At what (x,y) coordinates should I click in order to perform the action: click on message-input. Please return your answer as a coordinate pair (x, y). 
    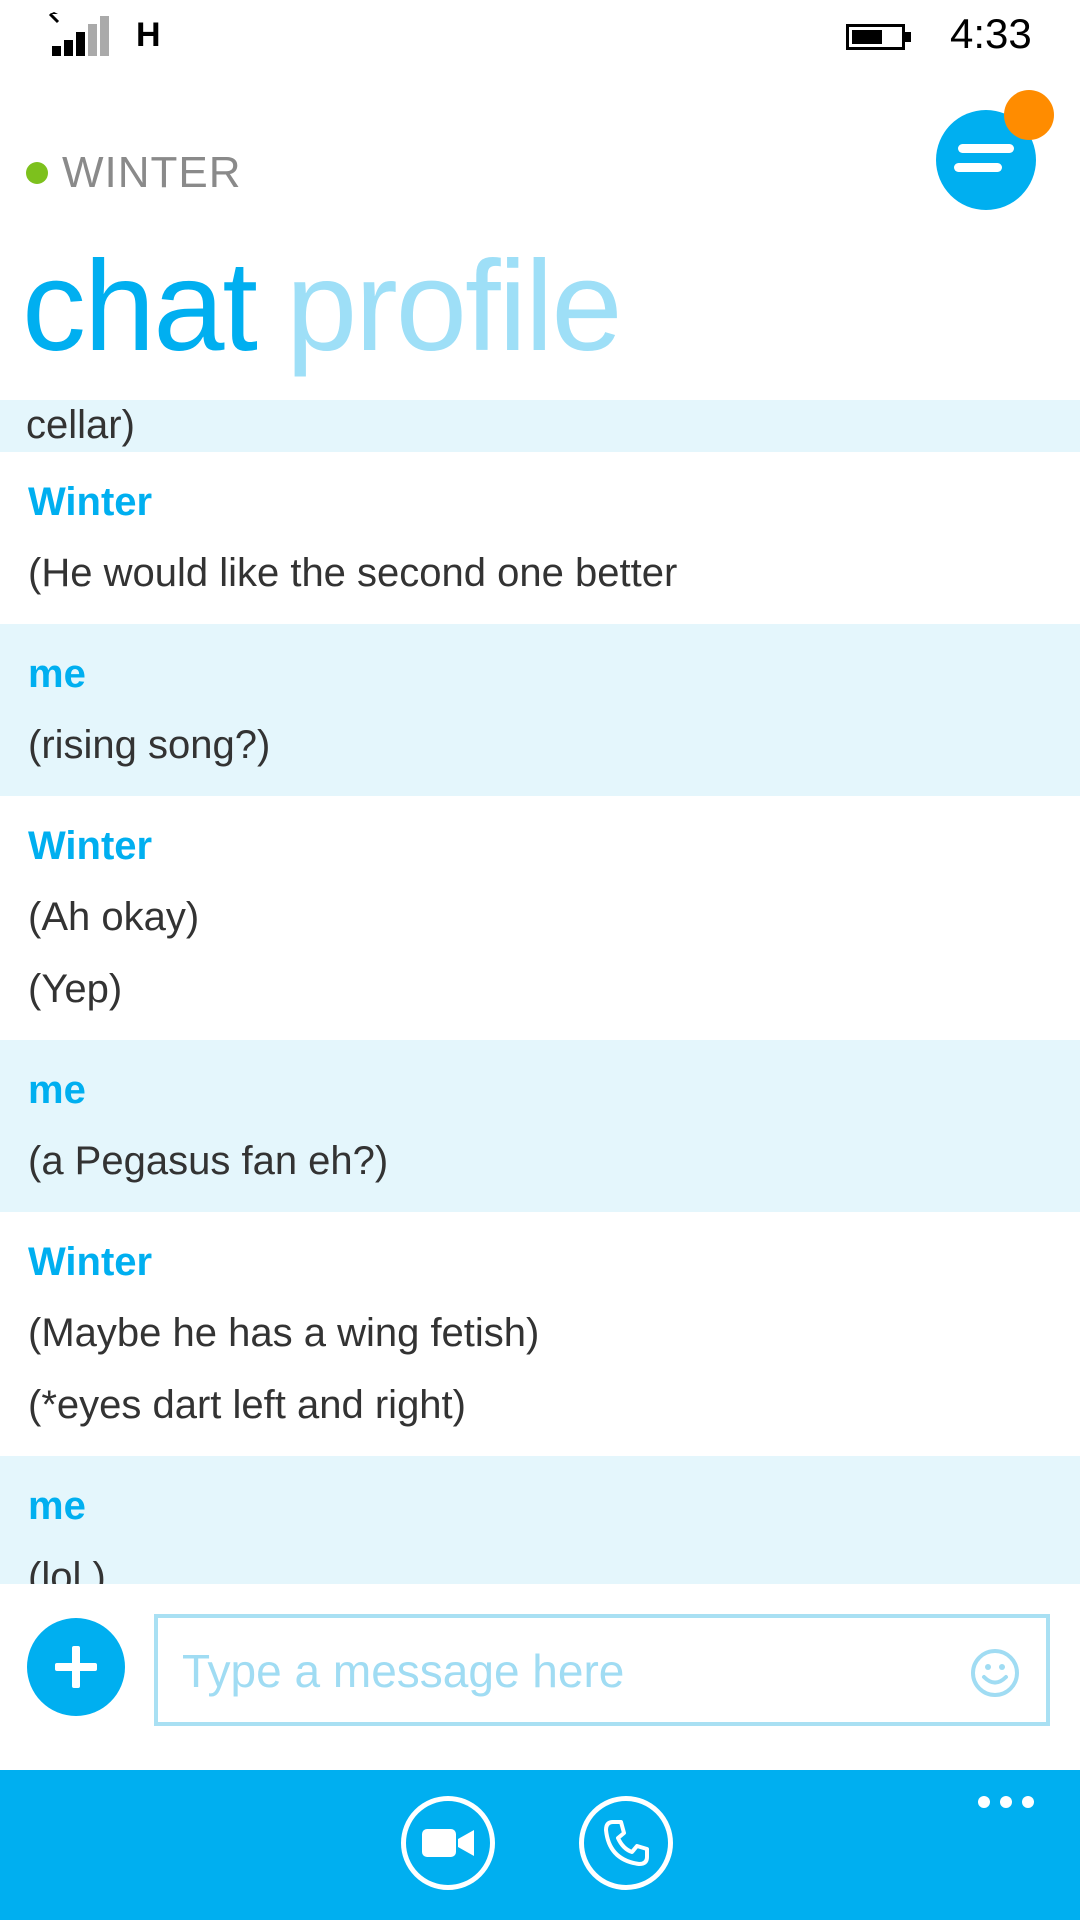
    Looking at the image, I should click on (562, 1671).